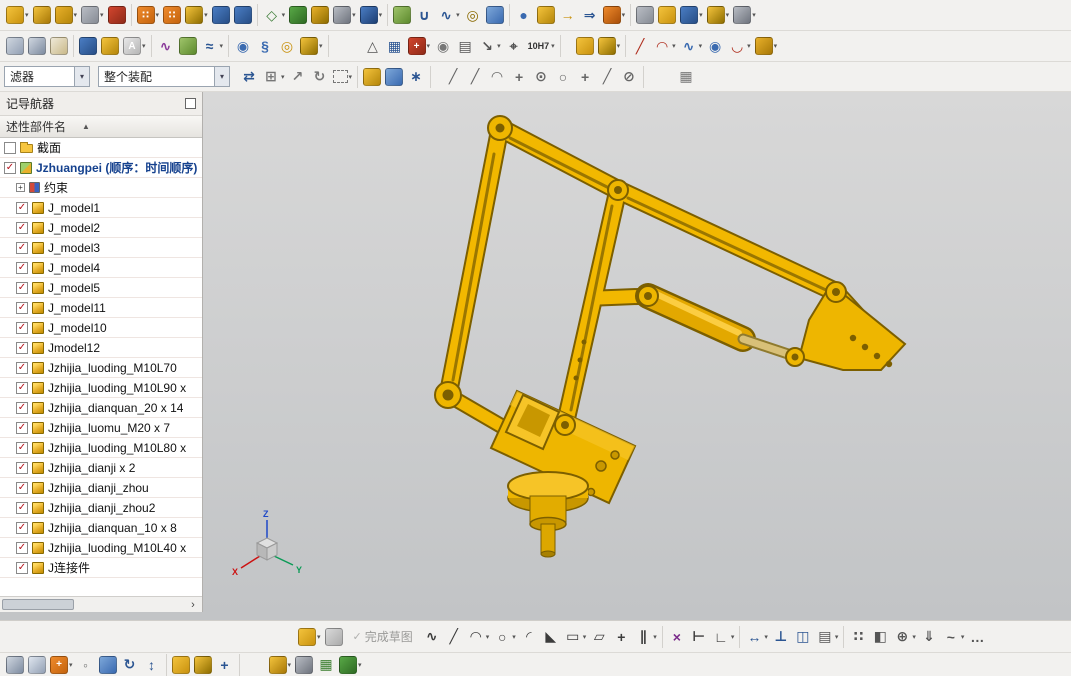  What do you see at coordinates (394, 77) in the screenshot?
I see `facet-body-filter-icon` at bounding box center [394, 77].